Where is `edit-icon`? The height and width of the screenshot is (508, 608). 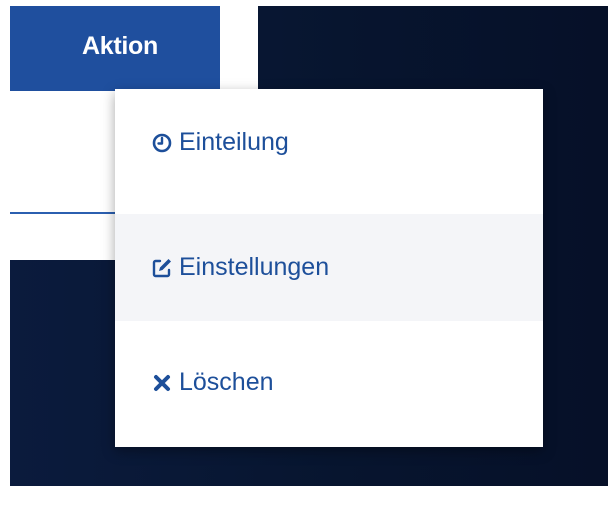
edit-icon is located at coordinates (162, 268).